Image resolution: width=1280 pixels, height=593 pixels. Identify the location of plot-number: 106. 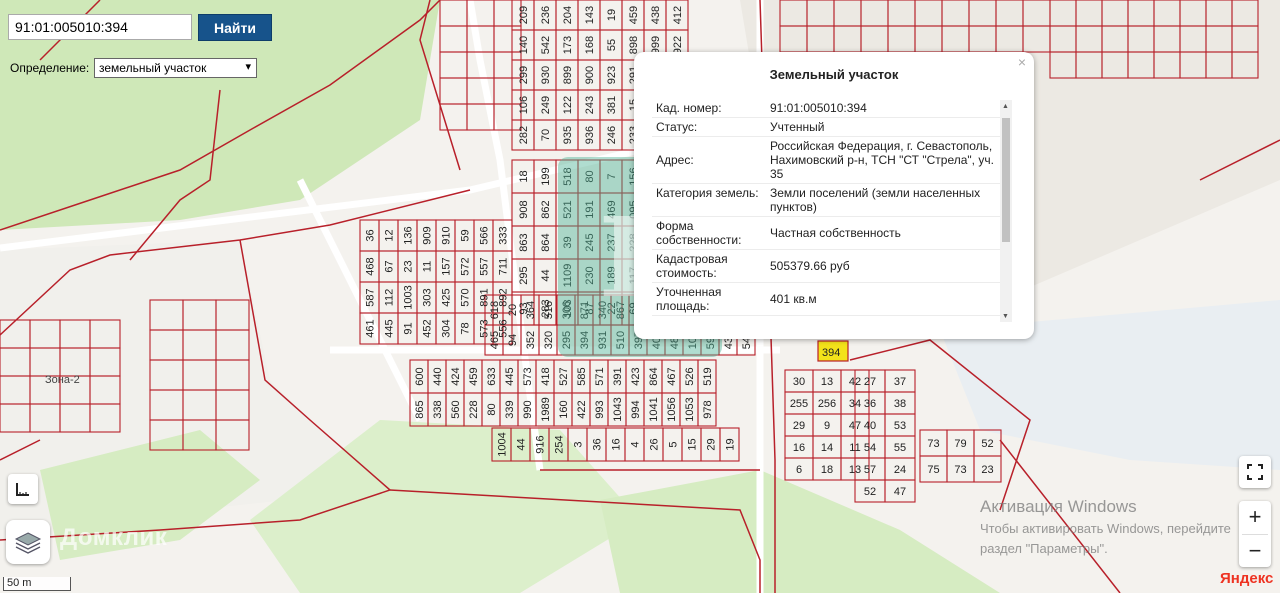
(524, 105).